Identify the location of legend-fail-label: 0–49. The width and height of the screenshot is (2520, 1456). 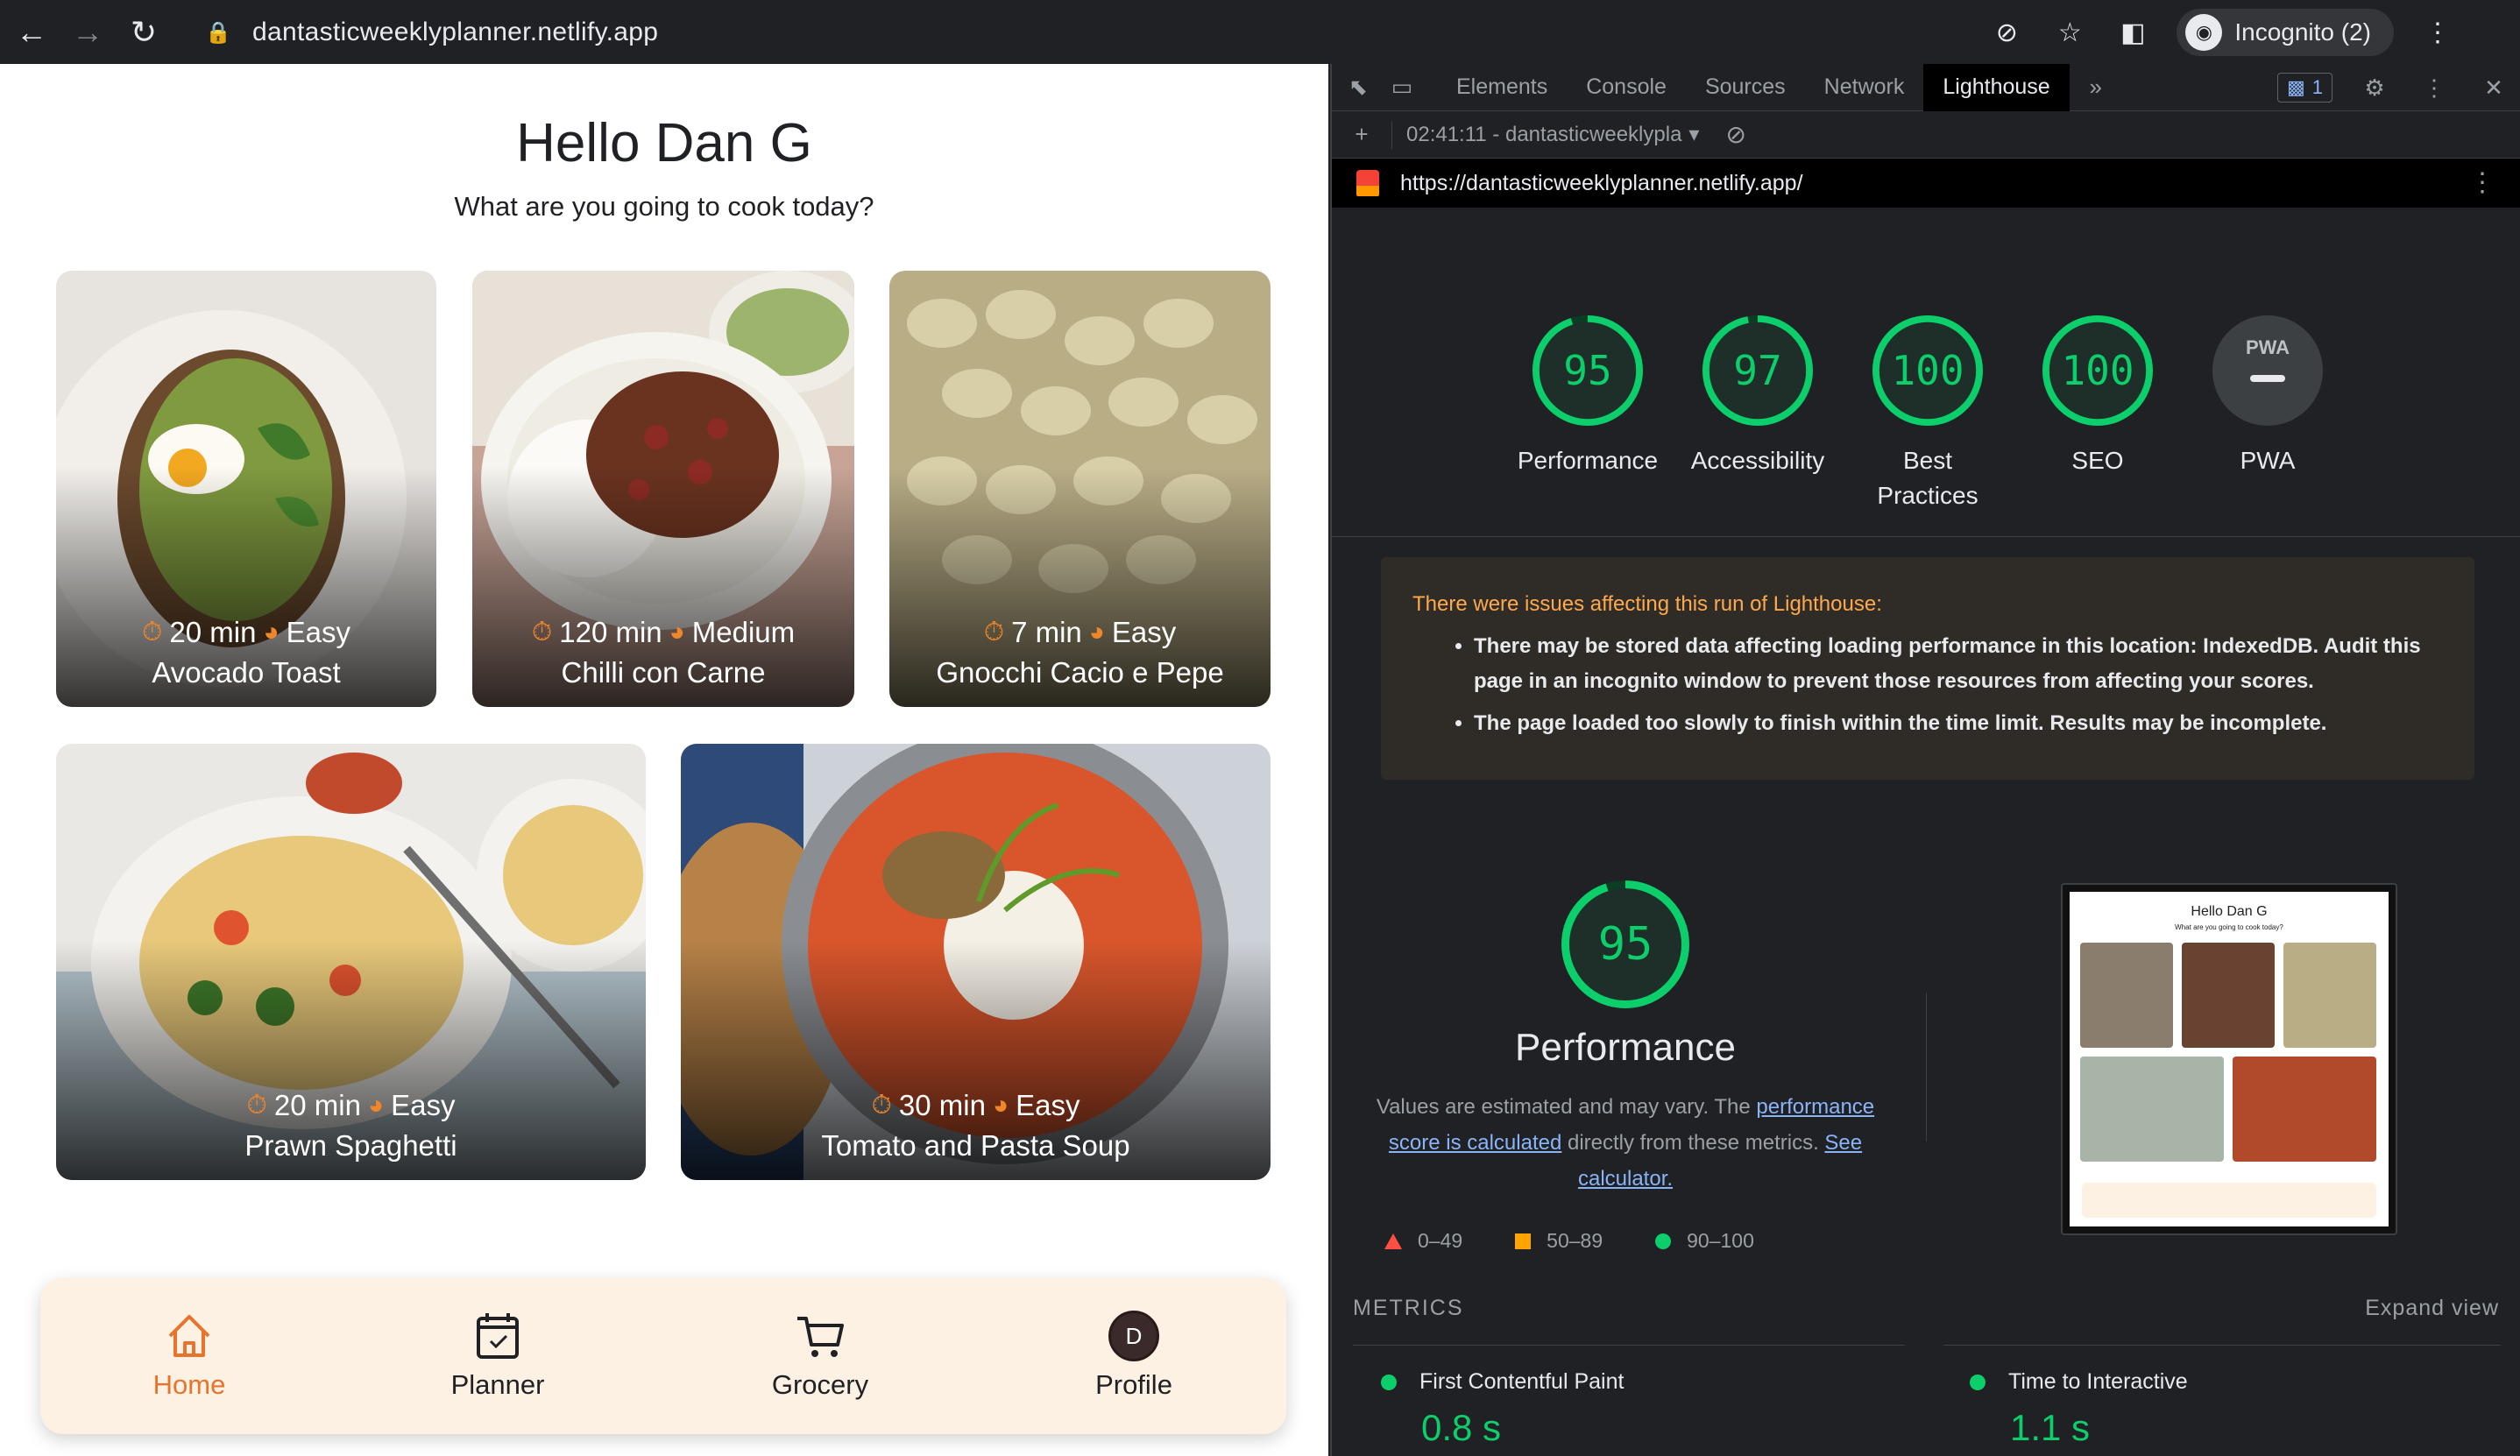
(1440, 1240).